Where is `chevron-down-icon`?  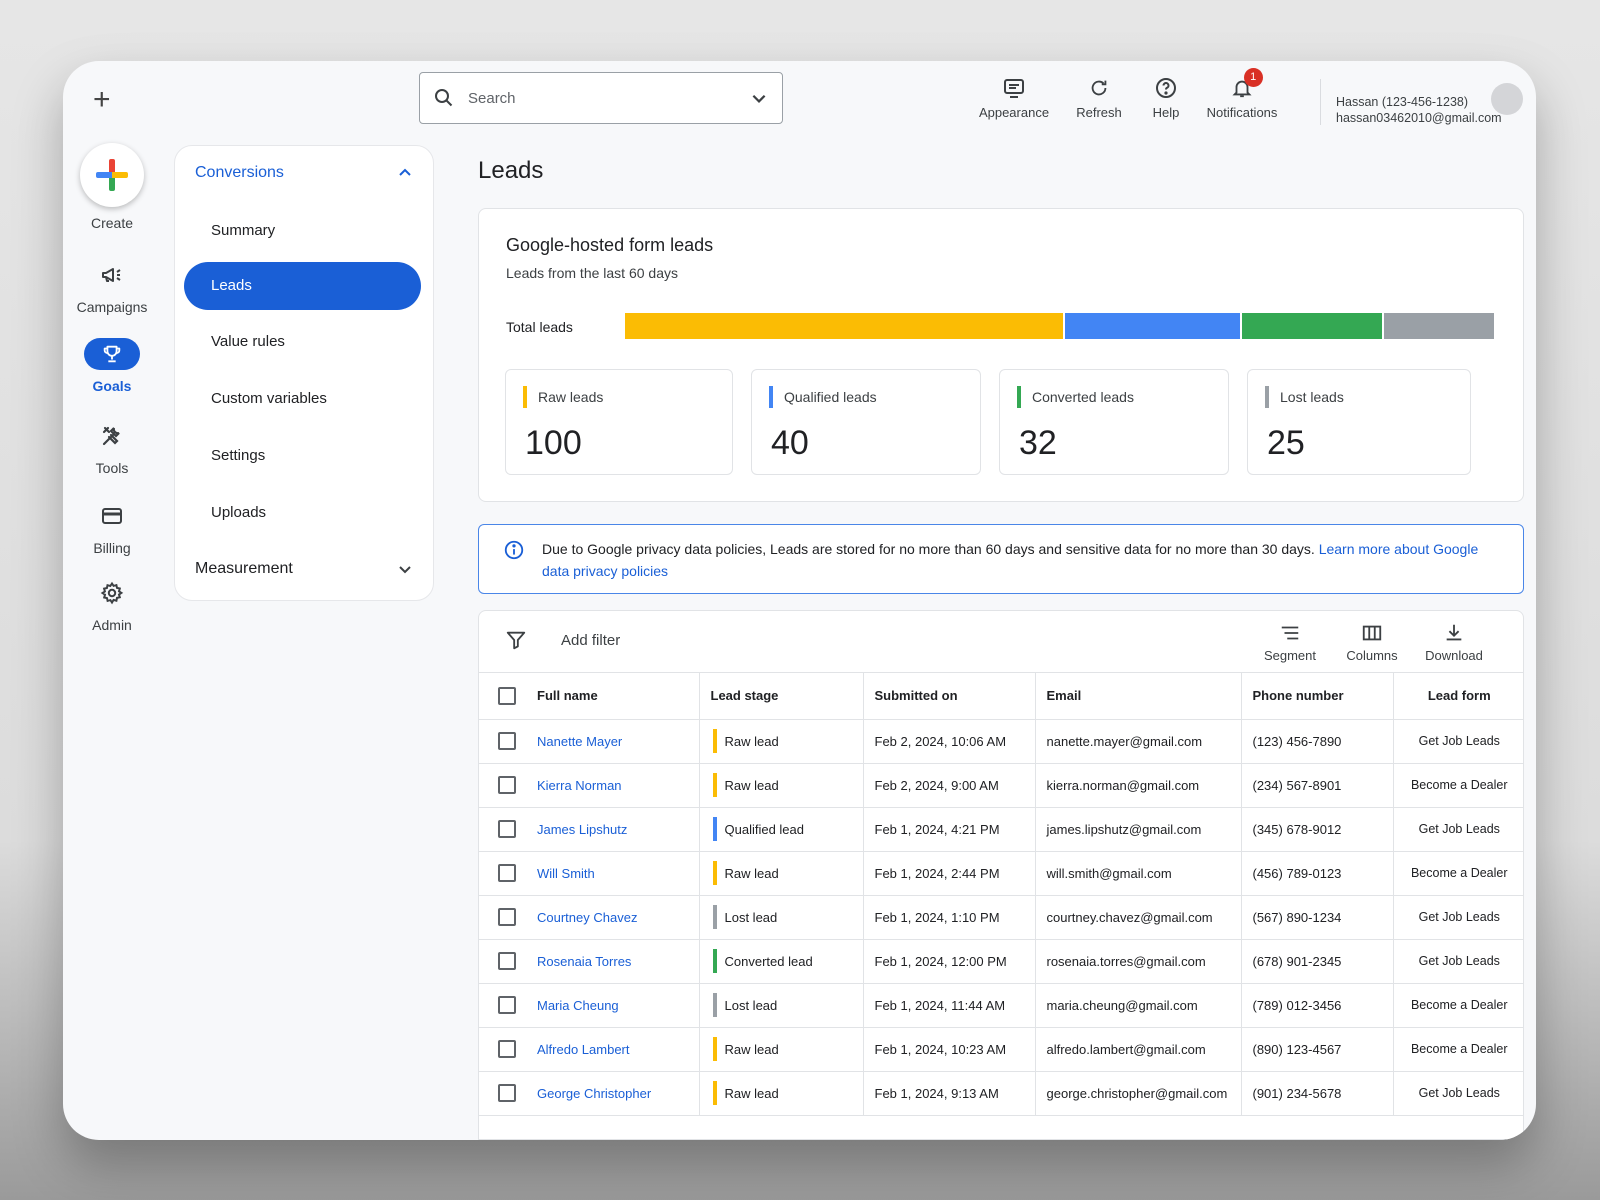
chevron-down-icon is located at coordinates (759, 98).